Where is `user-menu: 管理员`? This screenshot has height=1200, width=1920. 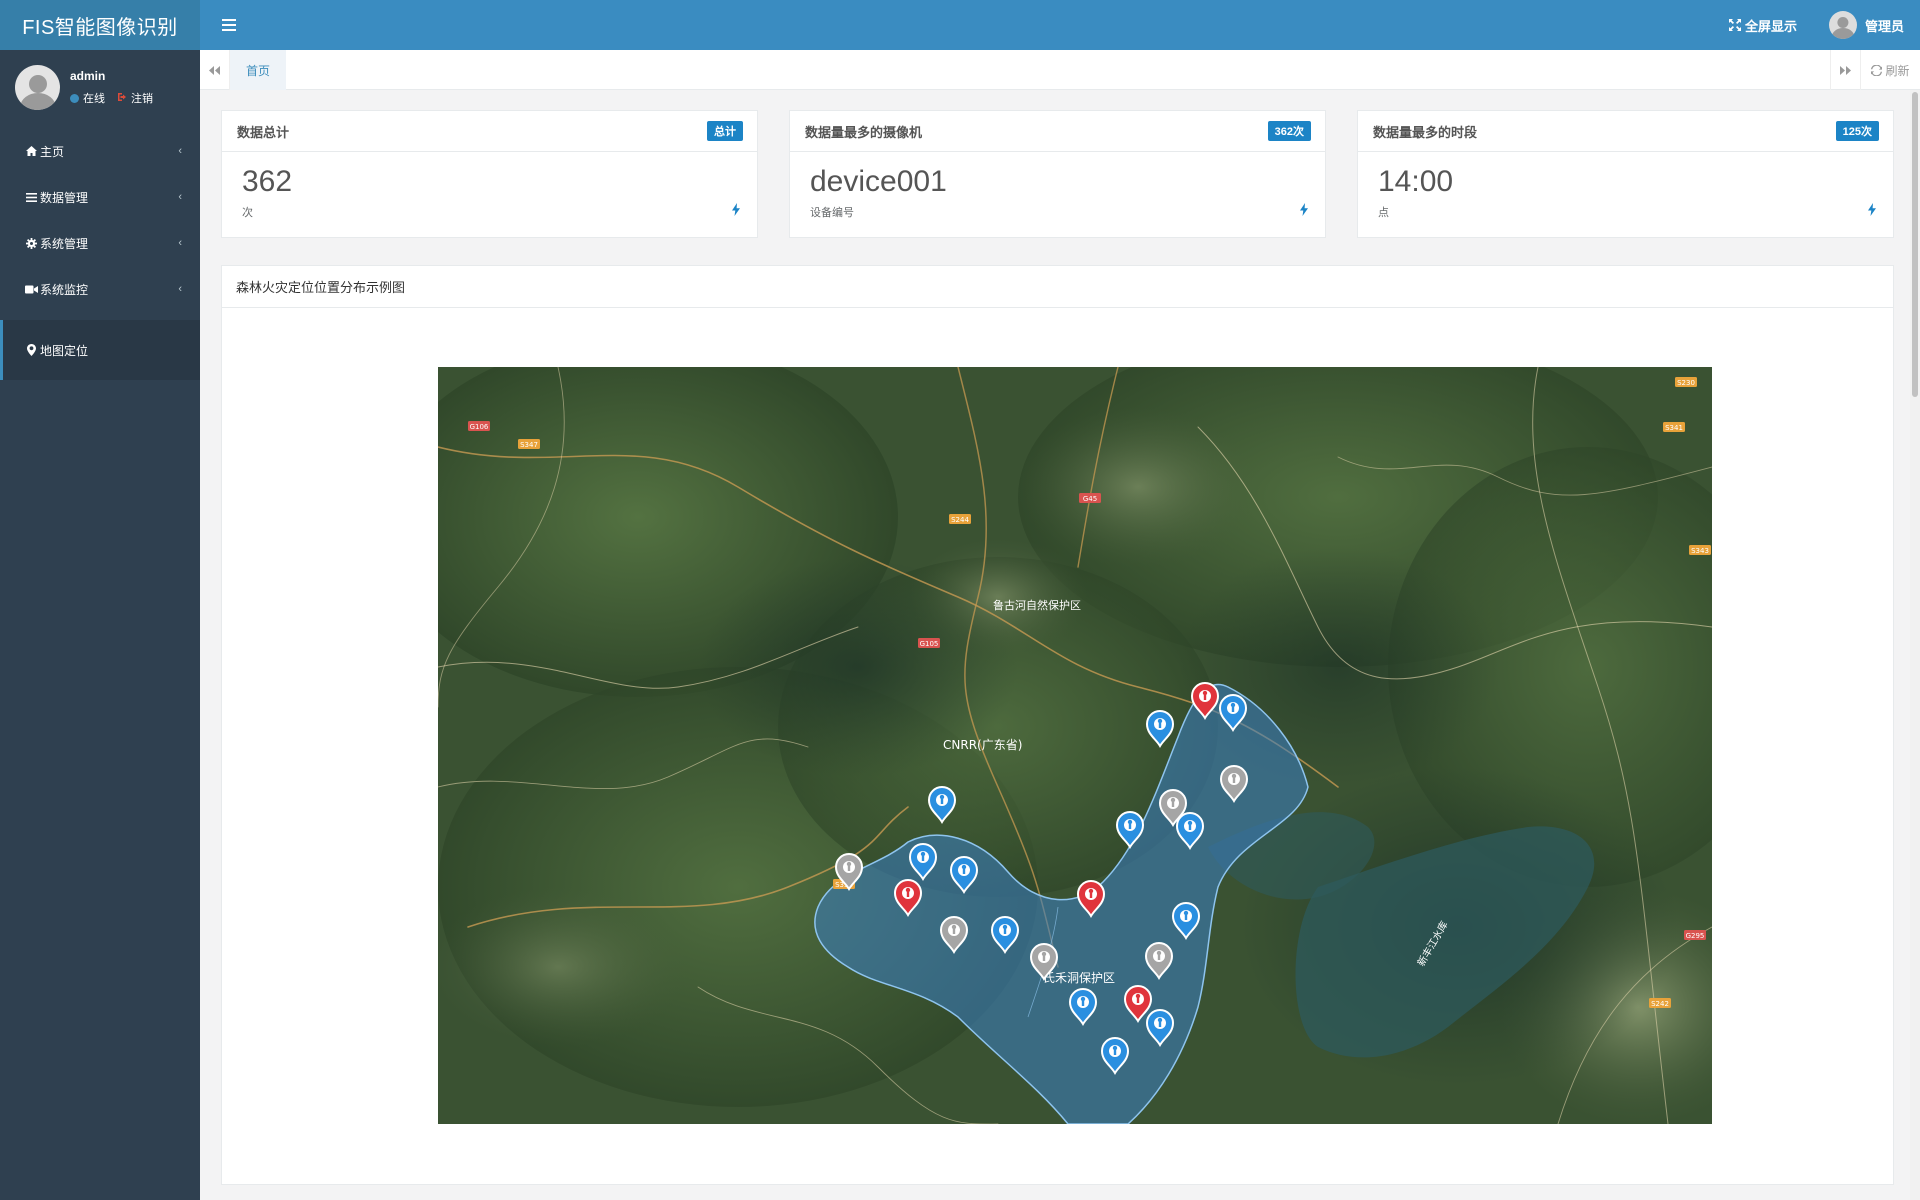 user-menu: 管理员 is located at coordinates (1866, 25).